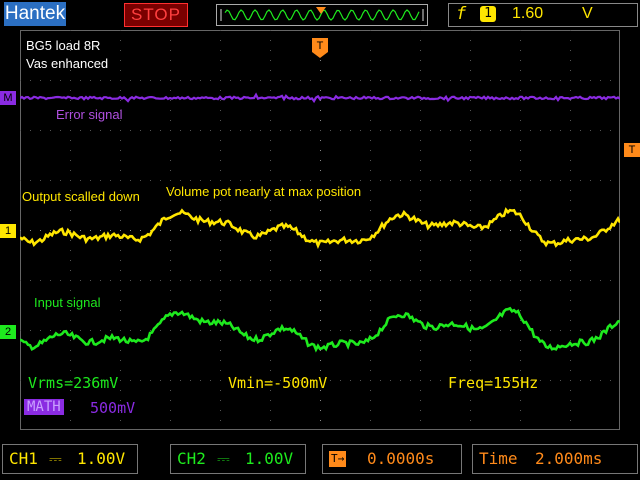  I want to click on ch2-ground-marker: 2, so click(8, 332).